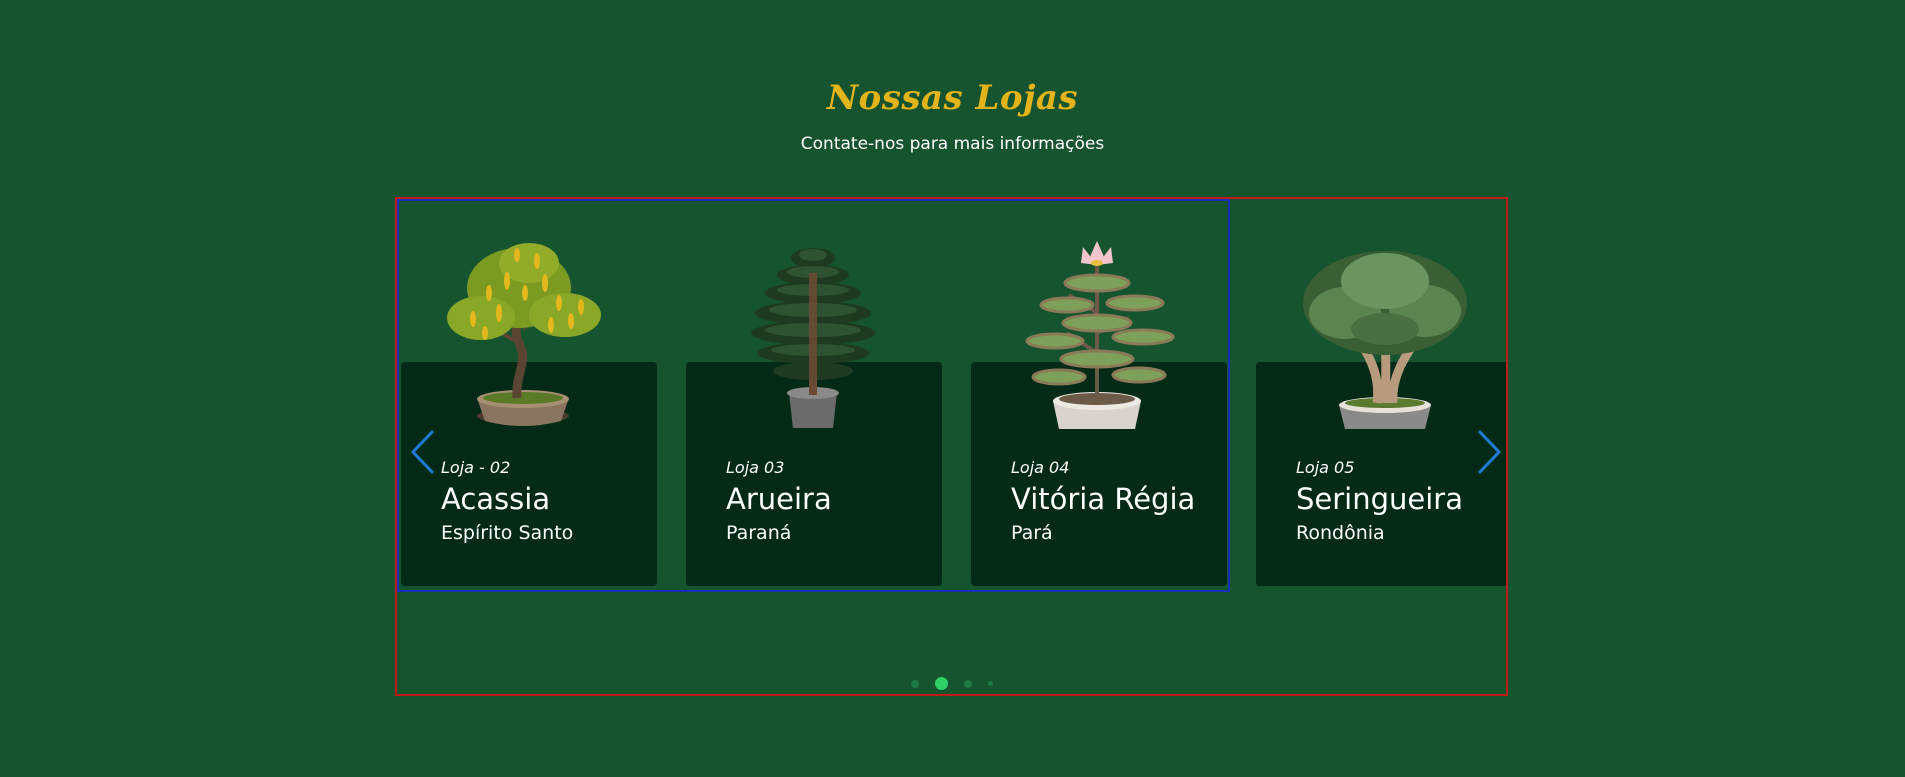  I want to click on carousel-pagination, so click(951, 683).